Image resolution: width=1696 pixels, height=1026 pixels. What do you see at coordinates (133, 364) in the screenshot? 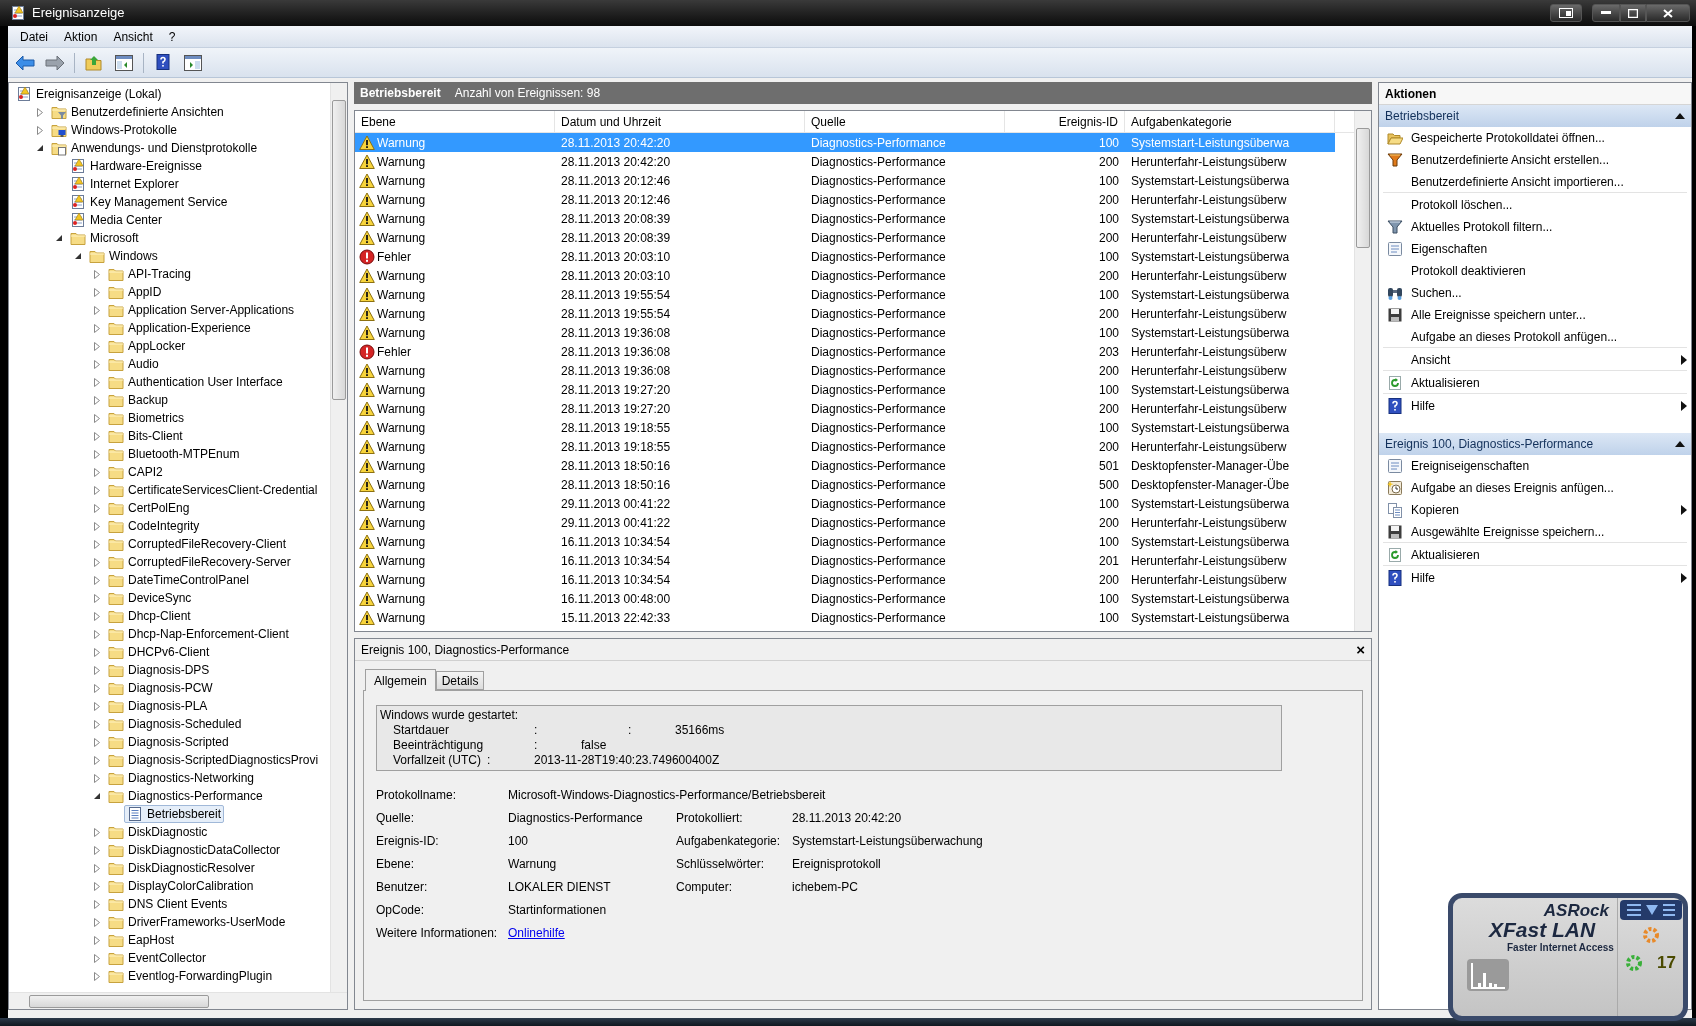
I see `tree-item: Audio` at bounding box center [133, 364].